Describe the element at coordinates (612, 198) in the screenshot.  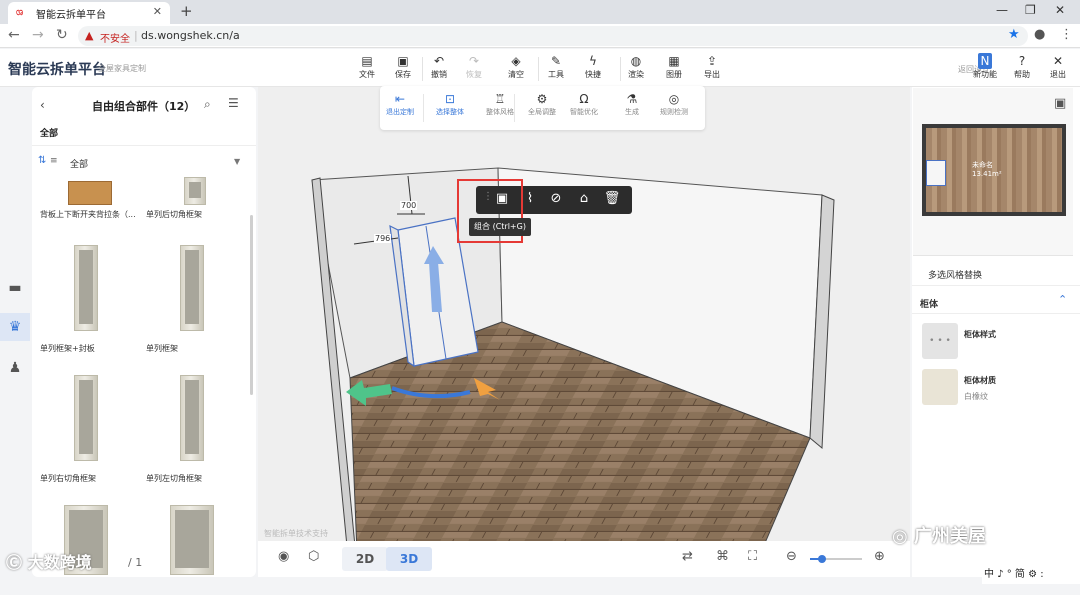
I see `delete-icon: 🗑` at that location.